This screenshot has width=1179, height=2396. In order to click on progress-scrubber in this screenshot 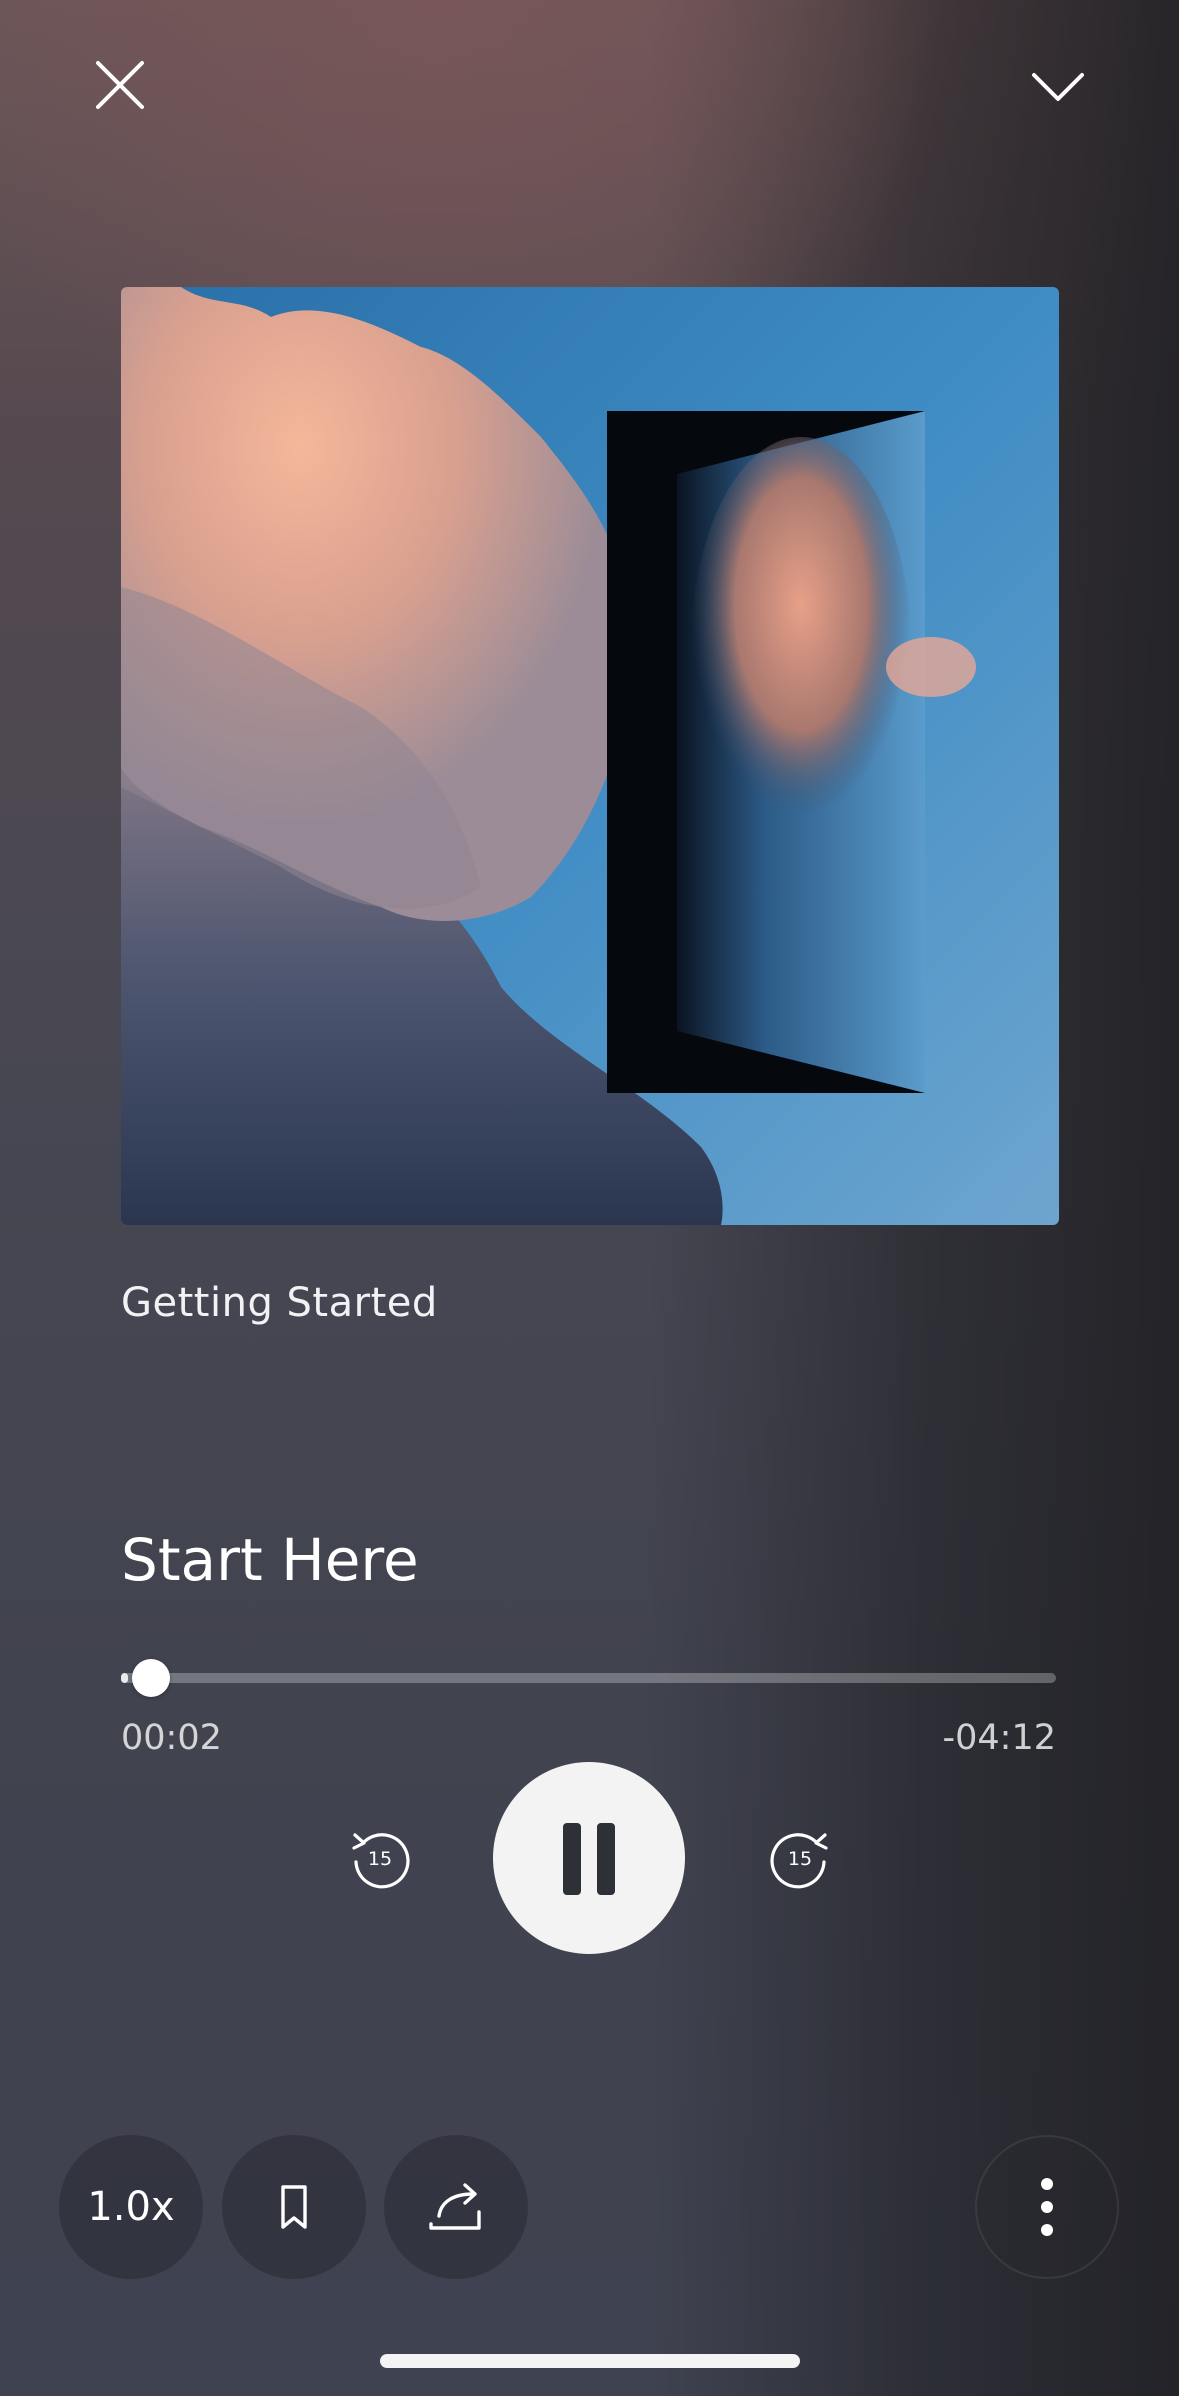, I will do `click(151, 1678)`.